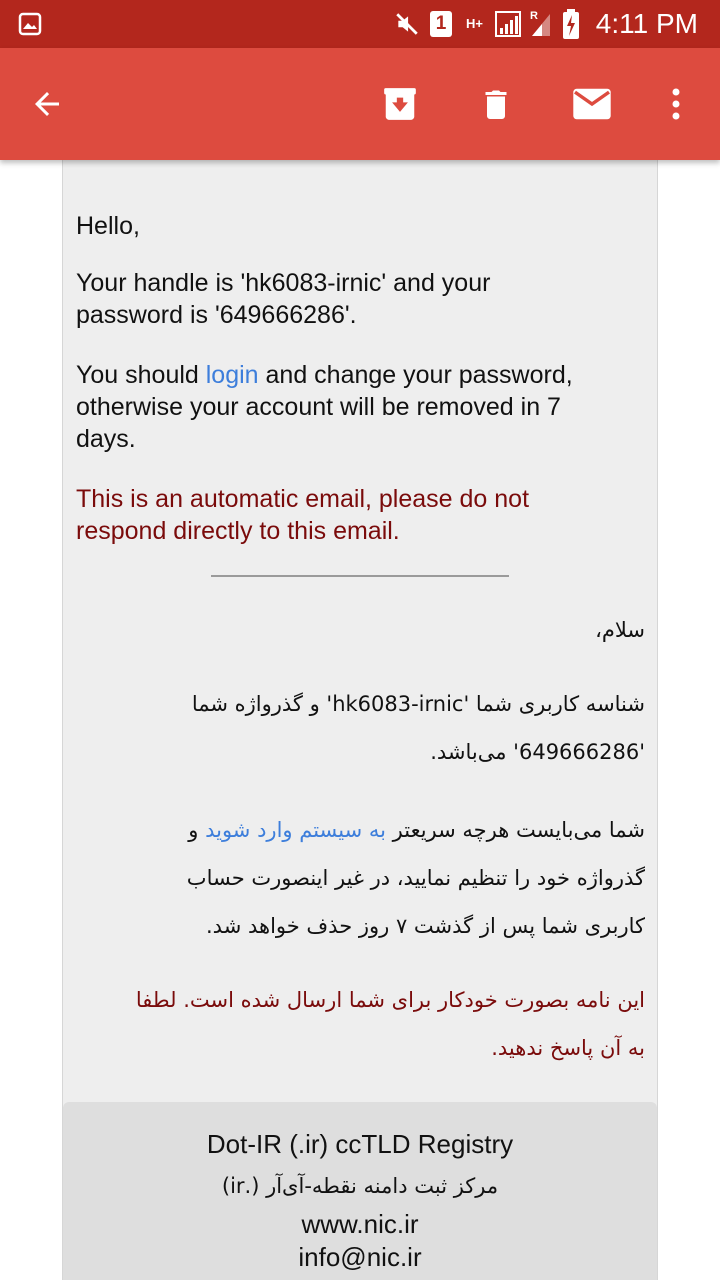  Describe the element at coordinates (646, 23) in the screenshot. I see `status-time: 4:11 PM` at that location.